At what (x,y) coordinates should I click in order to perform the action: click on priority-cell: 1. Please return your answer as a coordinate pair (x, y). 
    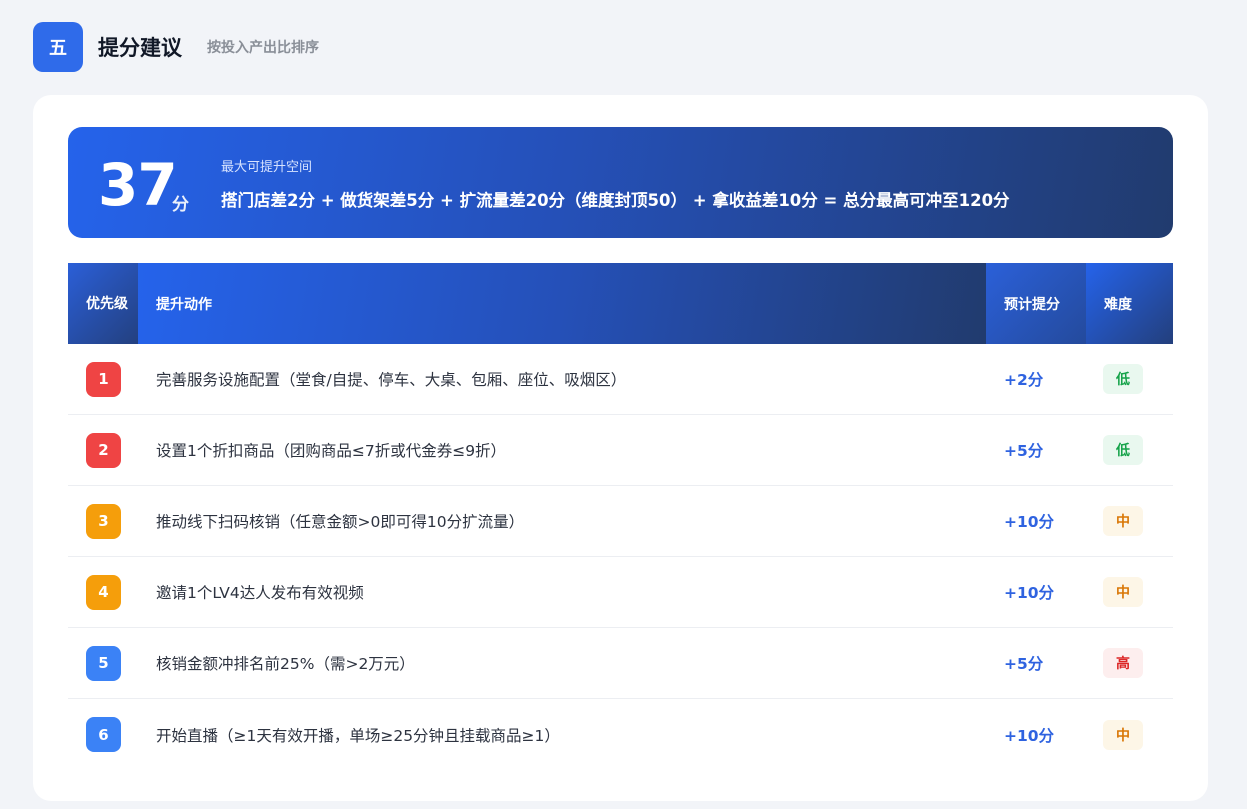
    Looking at the image, I should click on (103, 379).